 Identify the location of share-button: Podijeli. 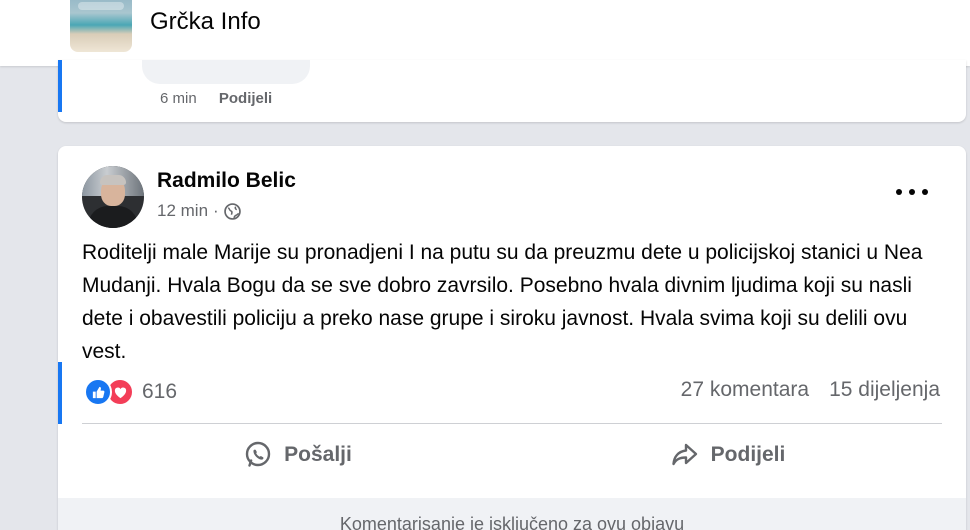
(727, 455).